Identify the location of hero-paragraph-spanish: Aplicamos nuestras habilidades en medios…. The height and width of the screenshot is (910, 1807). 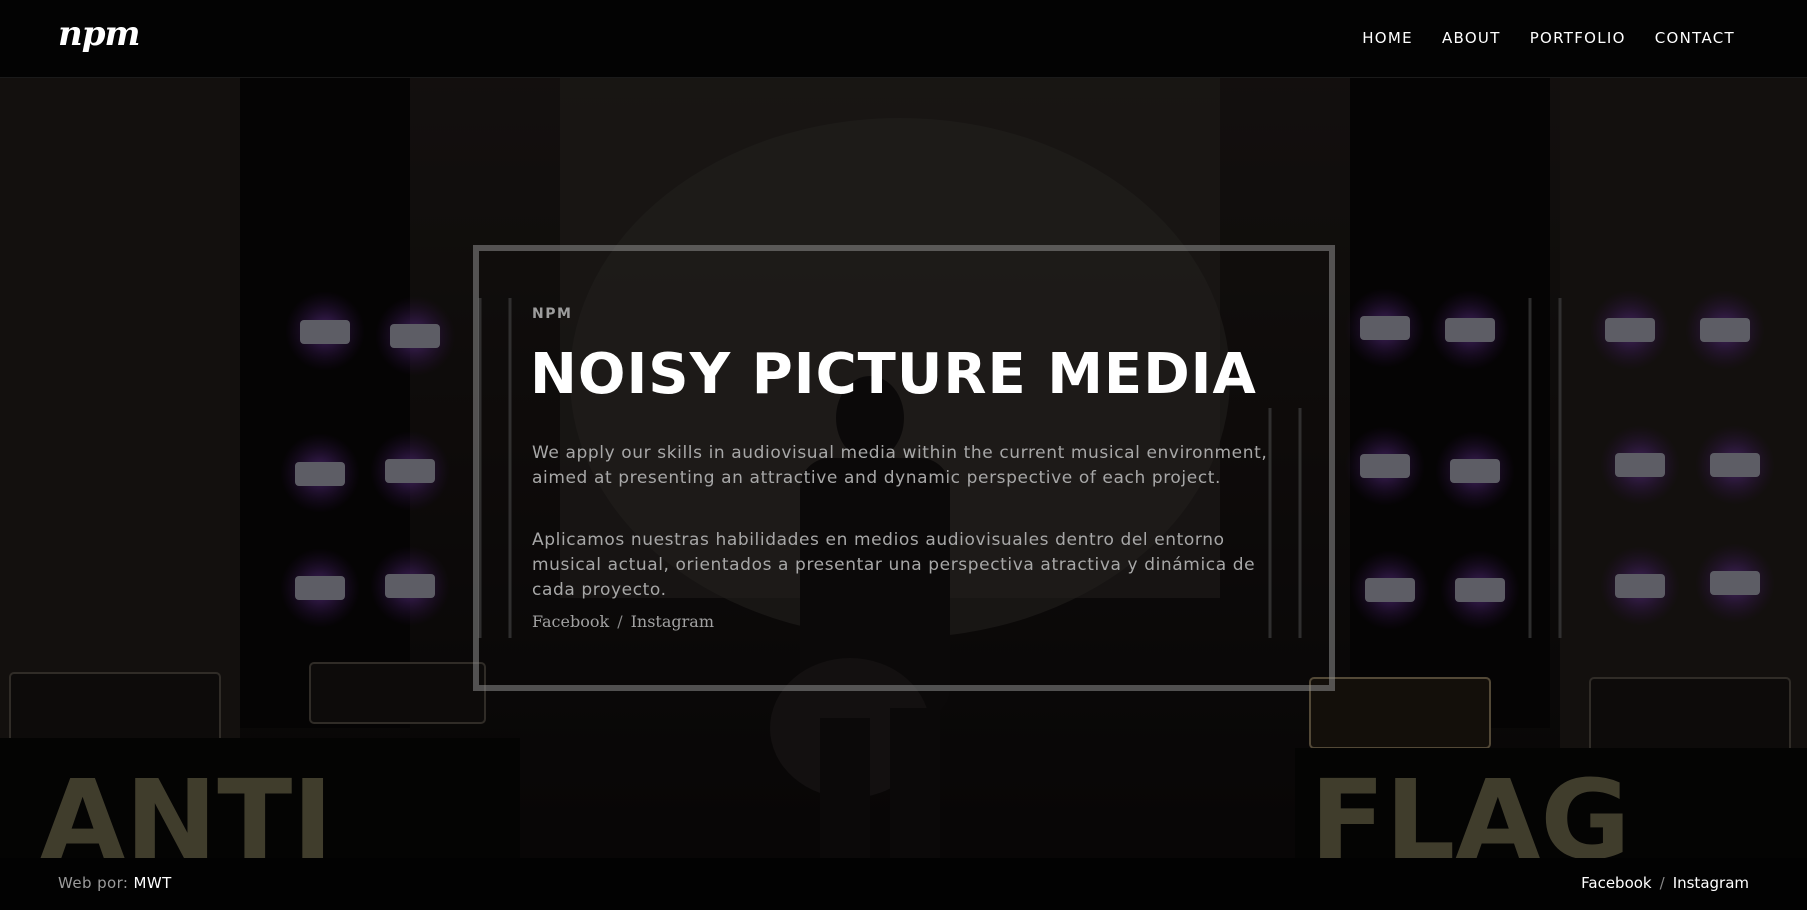
(894, 565).